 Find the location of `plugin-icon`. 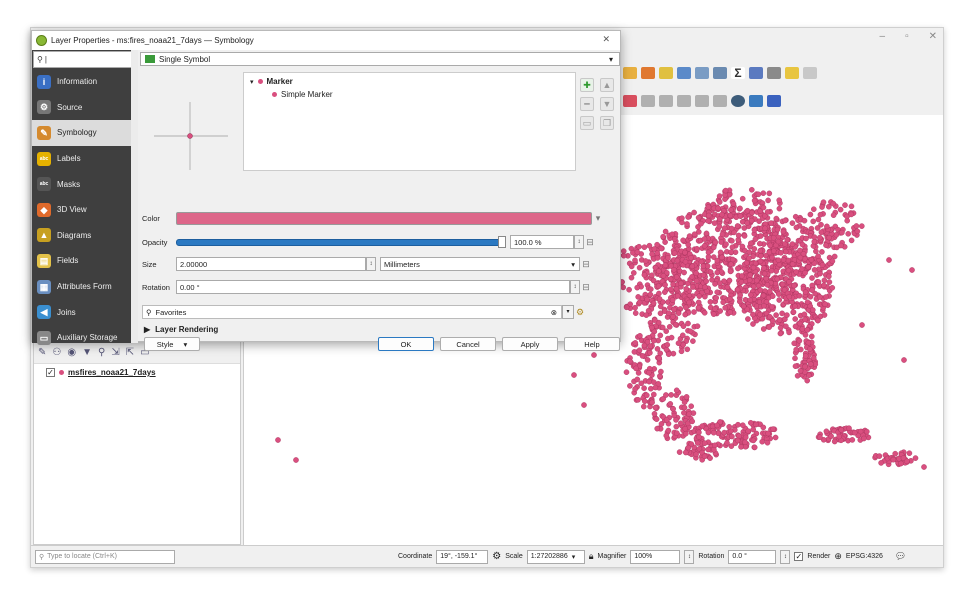

plugin-icon is located at coordinates (774, 101).